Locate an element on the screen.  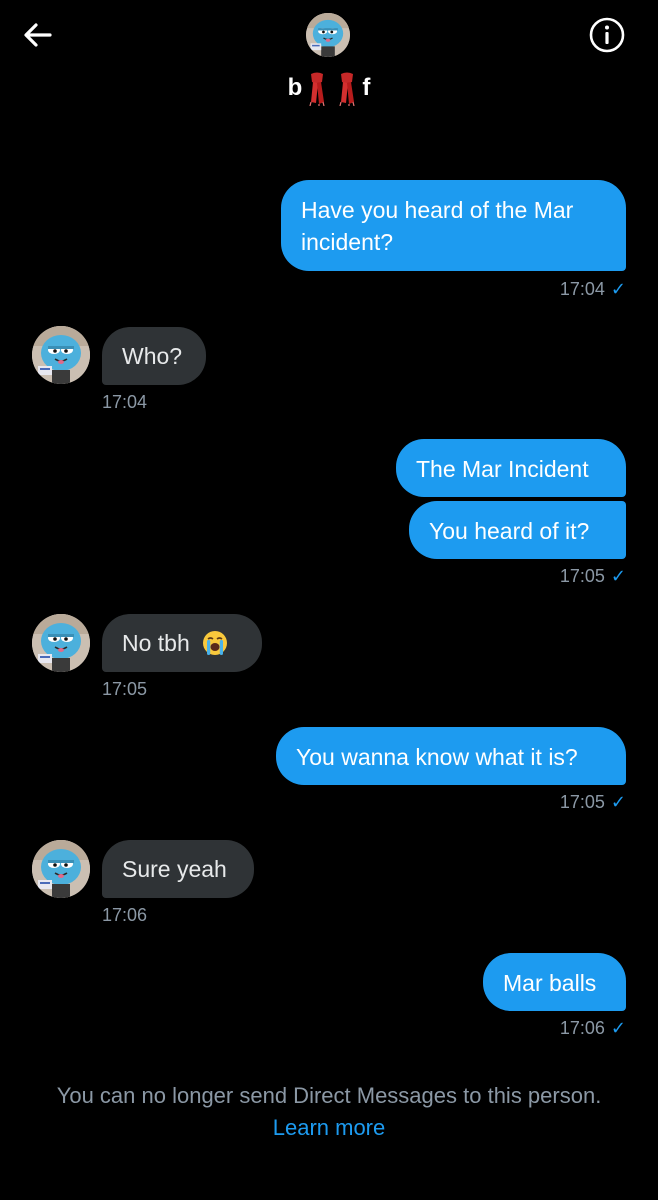
message-timestamp: 17:05 is located at coordinates (125, 689).